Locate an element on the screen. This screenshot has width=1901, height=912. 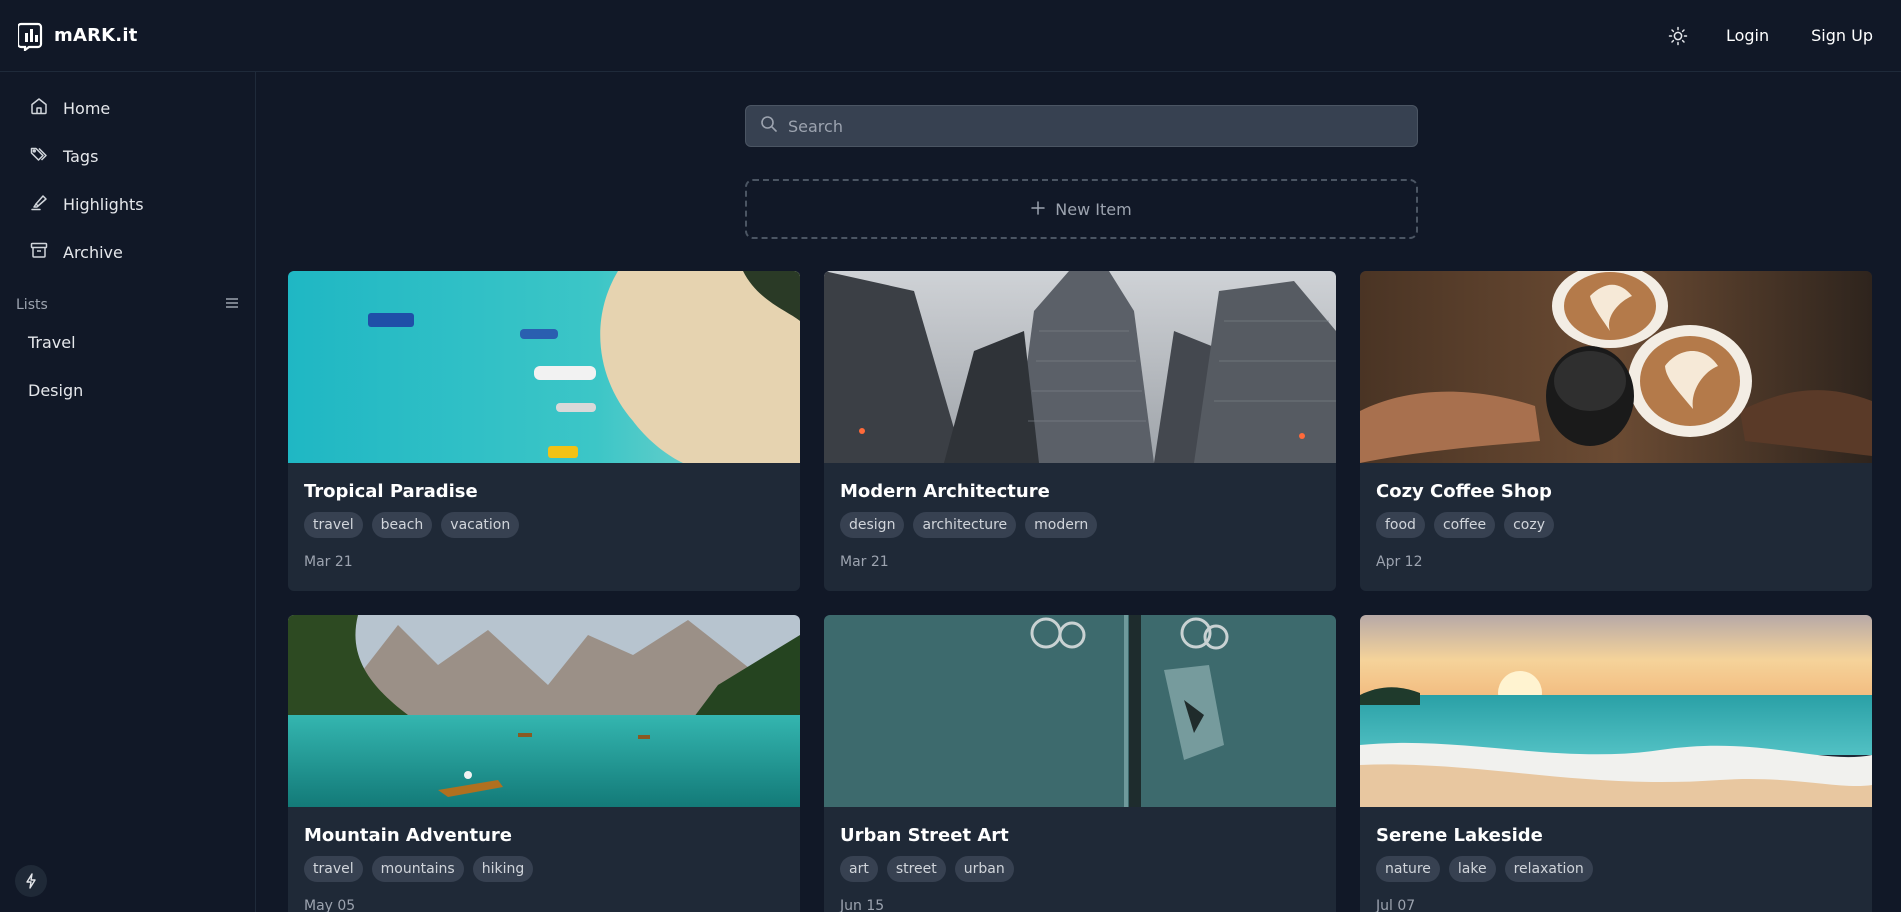
tag: urban is located at coordinates (984, 869).